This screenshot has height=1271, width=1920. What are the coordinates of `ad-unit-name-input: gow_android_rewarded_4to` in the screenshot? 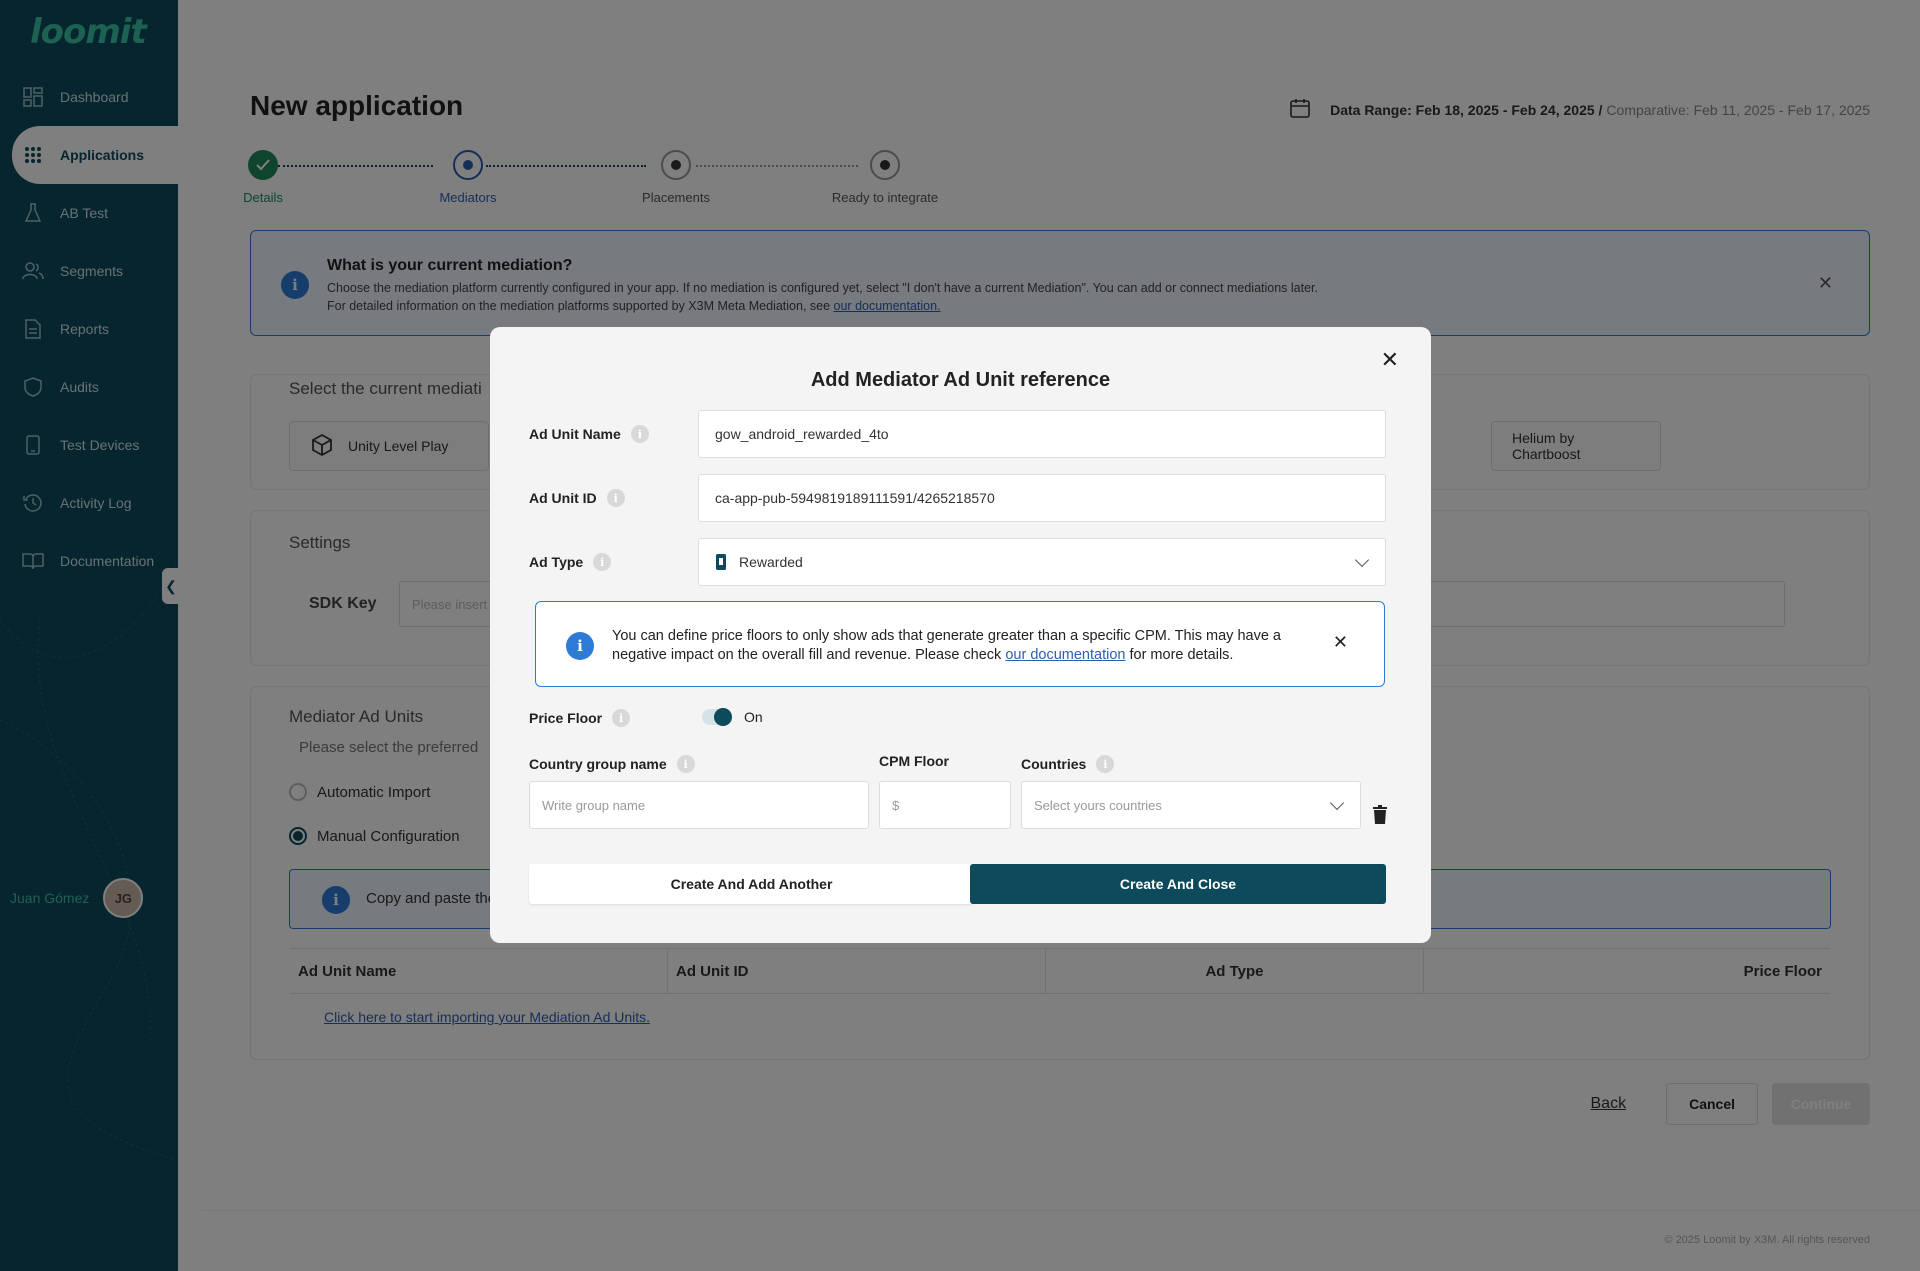 It's located at (1042, 434).